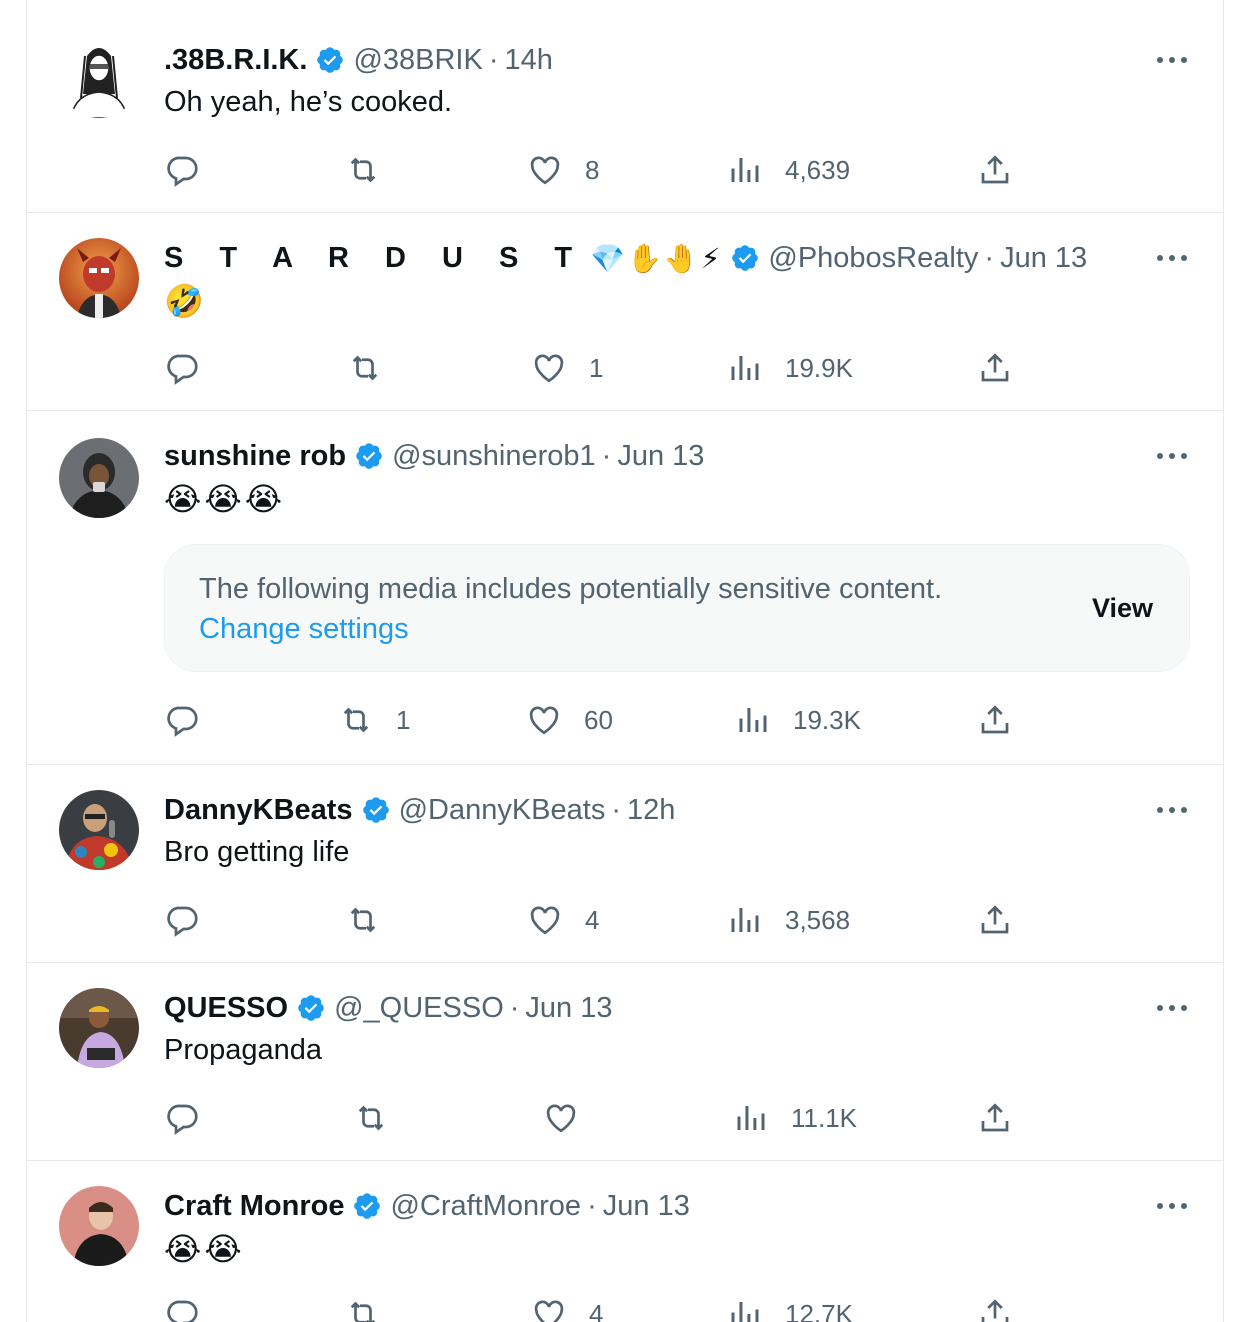 The width and height of the screenshot is (1234, 1322). Describe the element at coordinates (651, 810) in the screenshot. I see `timestamp: 12h` at that location.